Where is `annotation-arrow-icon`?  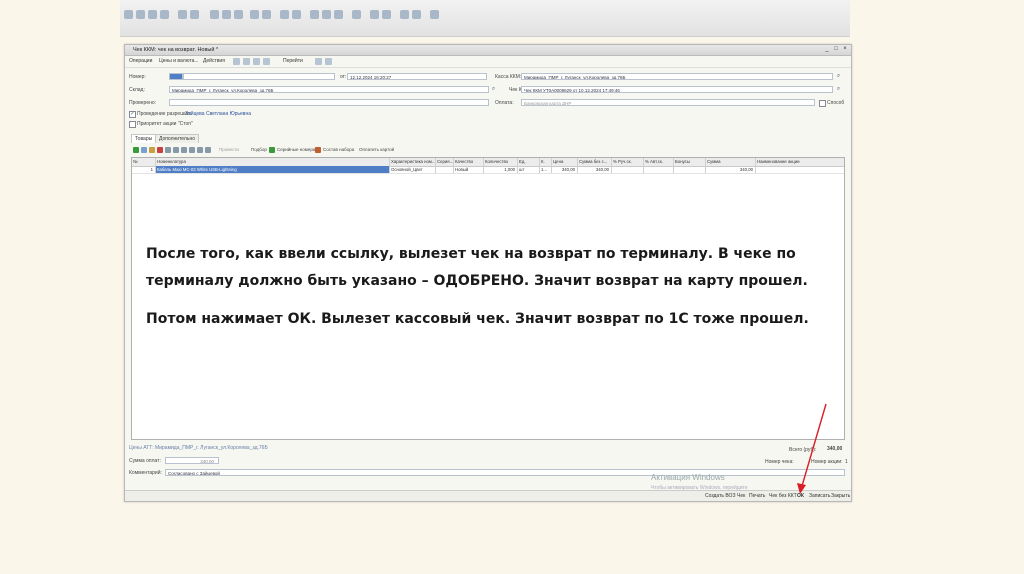 annotation-arrow-icon is located at coordinates (812, 448).